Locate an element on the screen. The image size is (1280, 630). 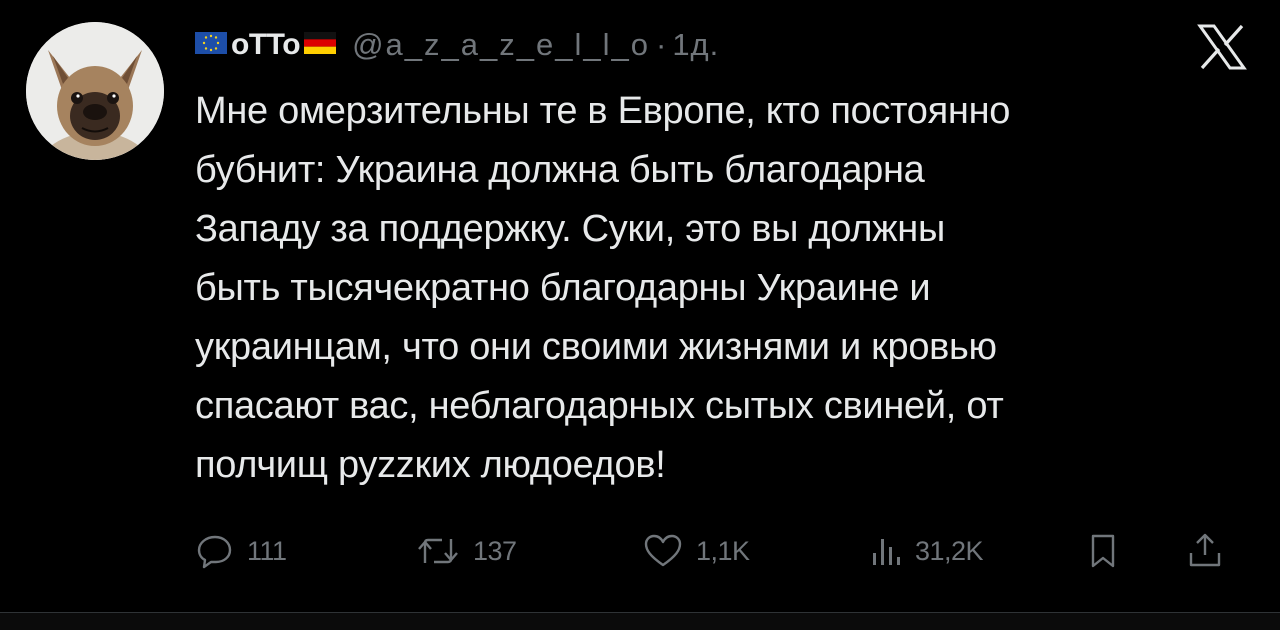
retweet-count: 137 is located at coordinates (495, 550).